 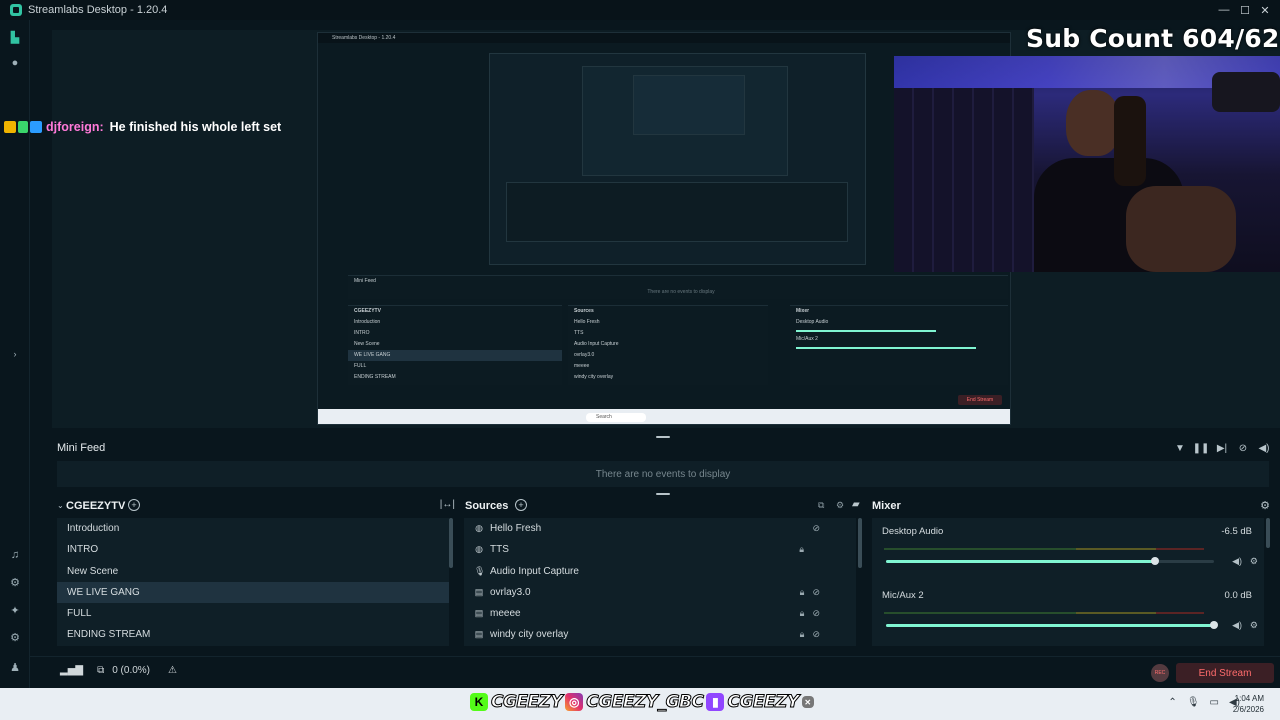 What do you see at coordinates (663, 494) in the screenshot?
I see `resize-handle` at bounding box center [663, 494].